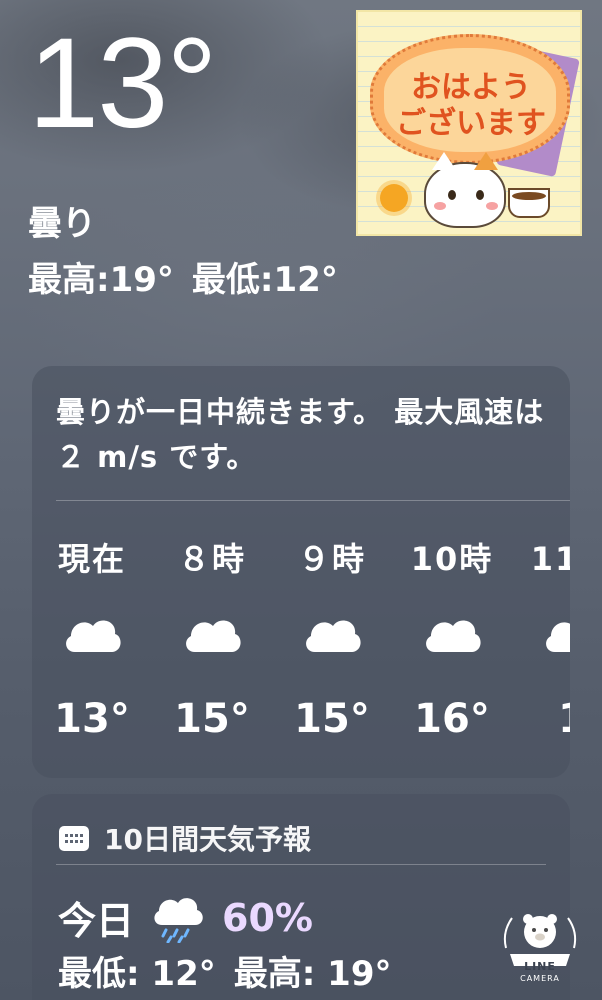  I want to click on hour-temp: 16°, so click(452, 719).